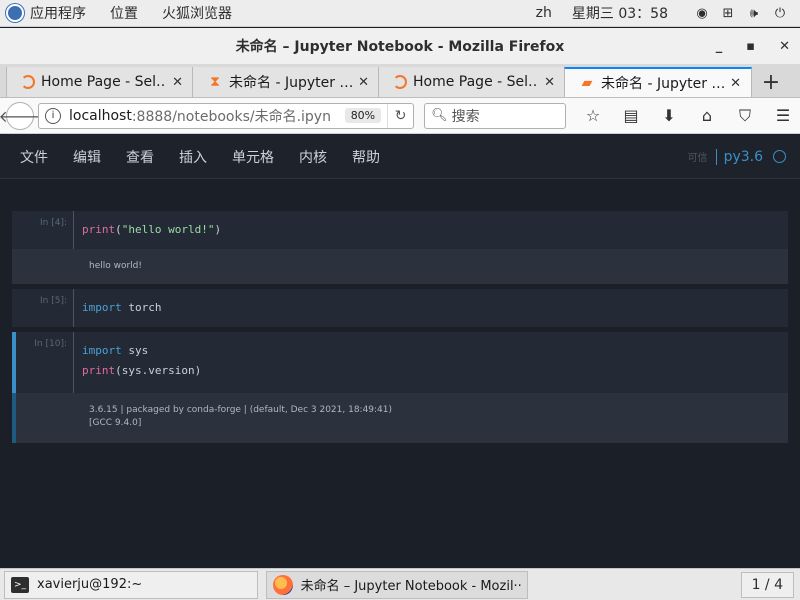 Image resolution: width=800 pixels, height=600 pixels. I want to click on kernel-status-icon, so click(779, 156).